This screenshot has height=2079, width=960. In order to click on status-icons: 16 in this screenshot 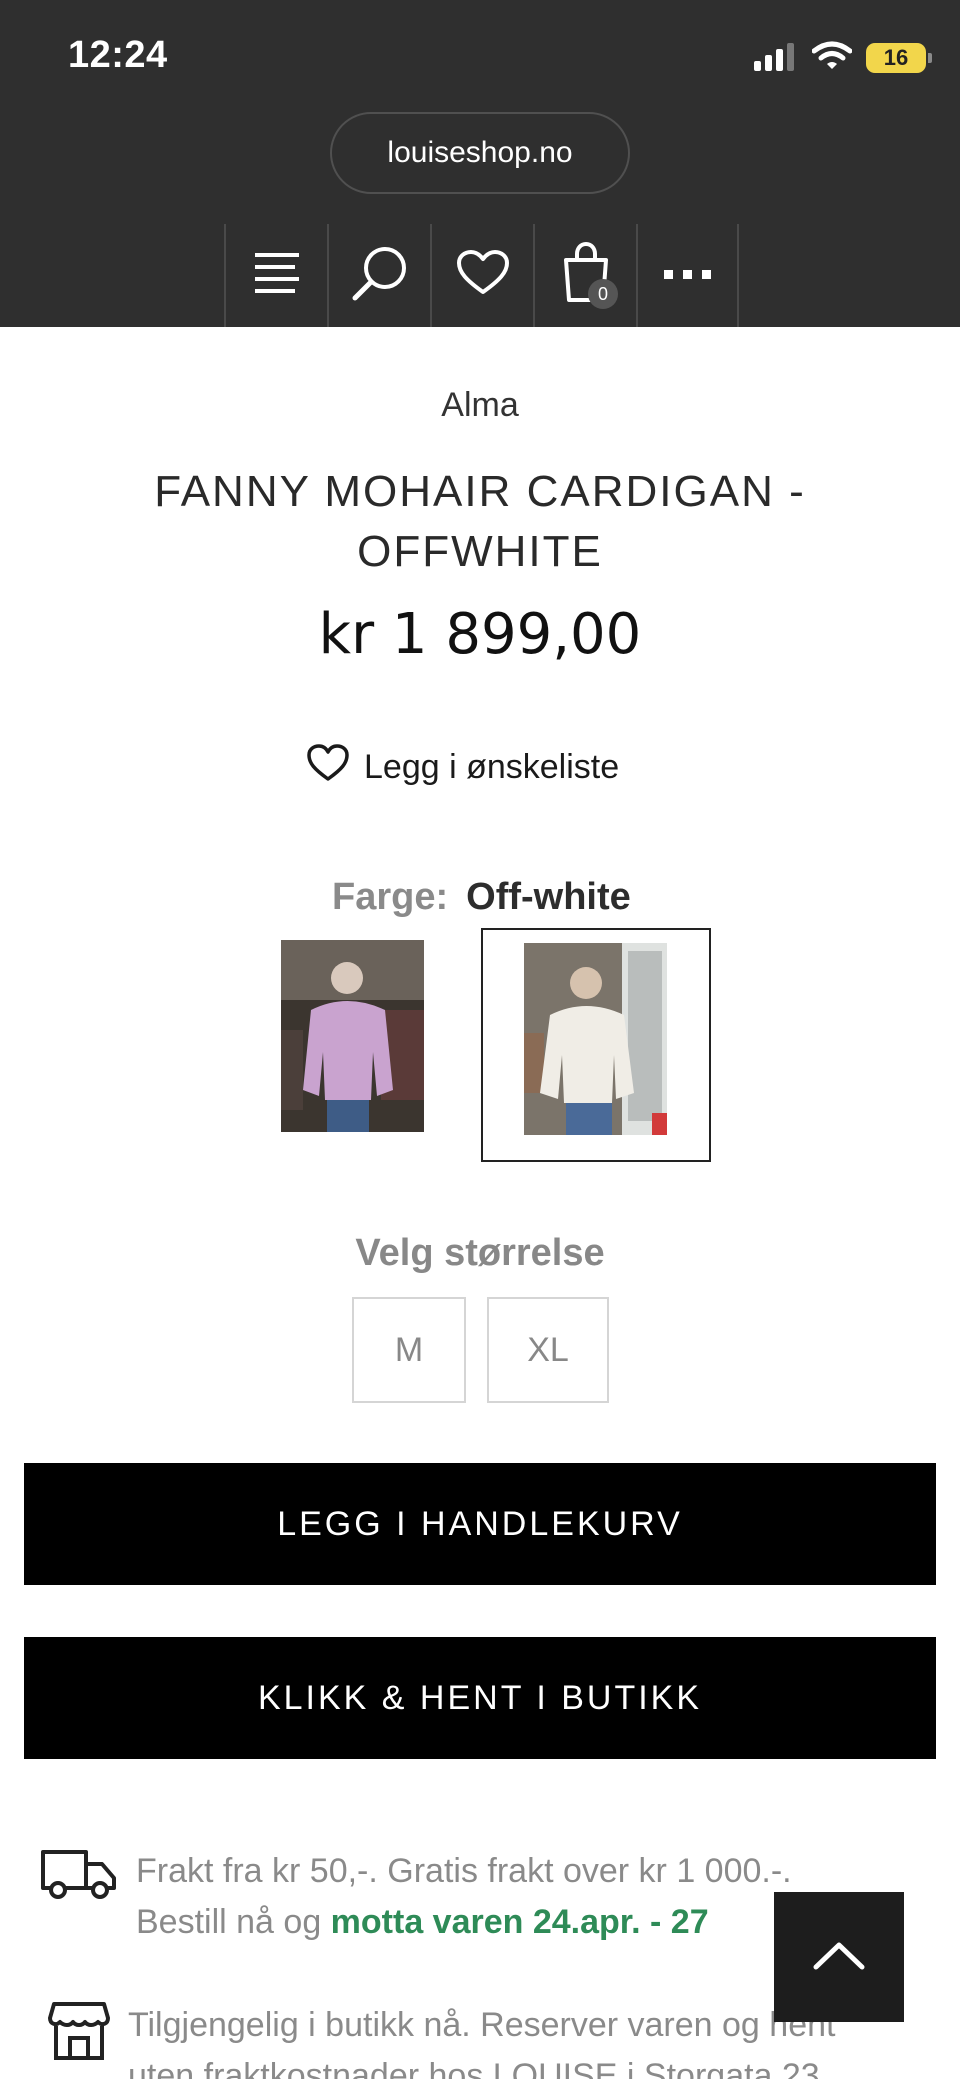, I will do `click(843, 58)`.